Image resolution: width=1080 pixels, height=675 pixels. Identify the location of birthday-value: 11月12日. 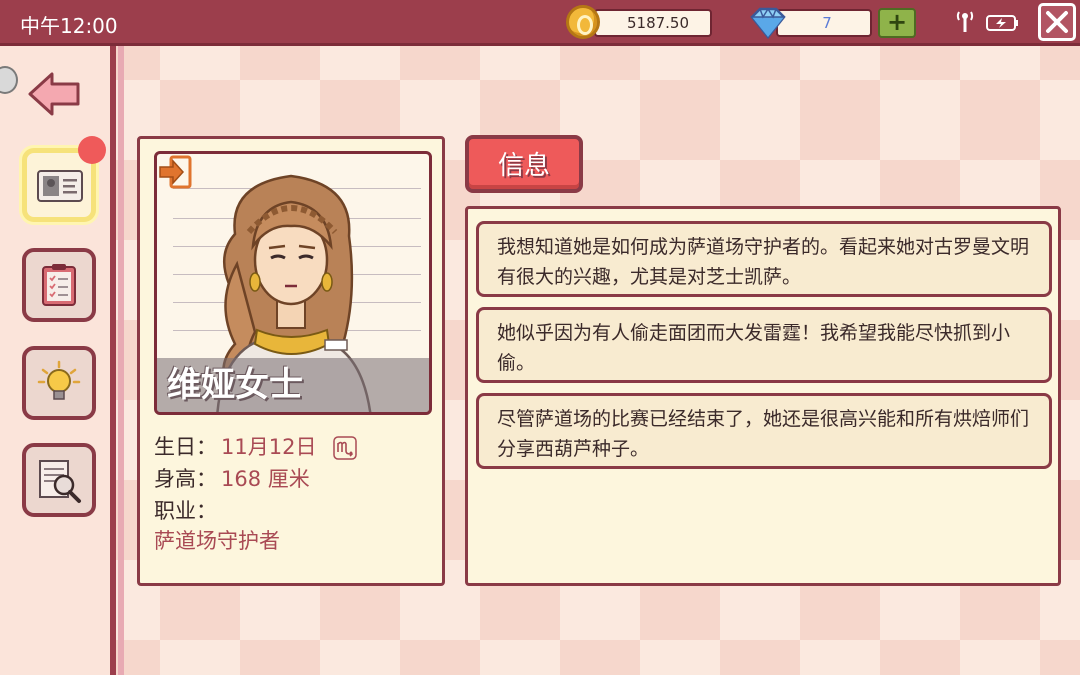
(269, 447).